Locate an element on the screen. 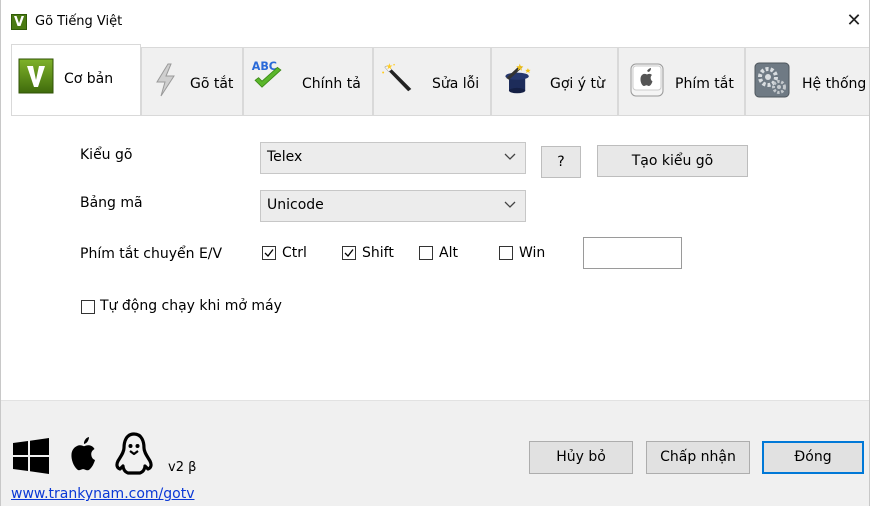 The height and width of the screenshot is (506, 870). autostart-checkbox is located at coordinates (88, 307).